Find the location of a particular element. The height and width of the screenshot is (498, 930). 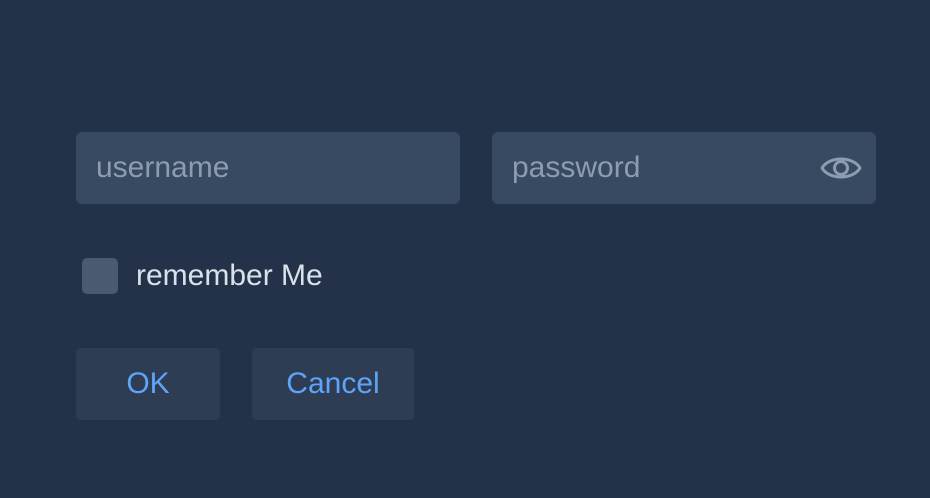

ok-button: OK is located at coordinates (148, 384).